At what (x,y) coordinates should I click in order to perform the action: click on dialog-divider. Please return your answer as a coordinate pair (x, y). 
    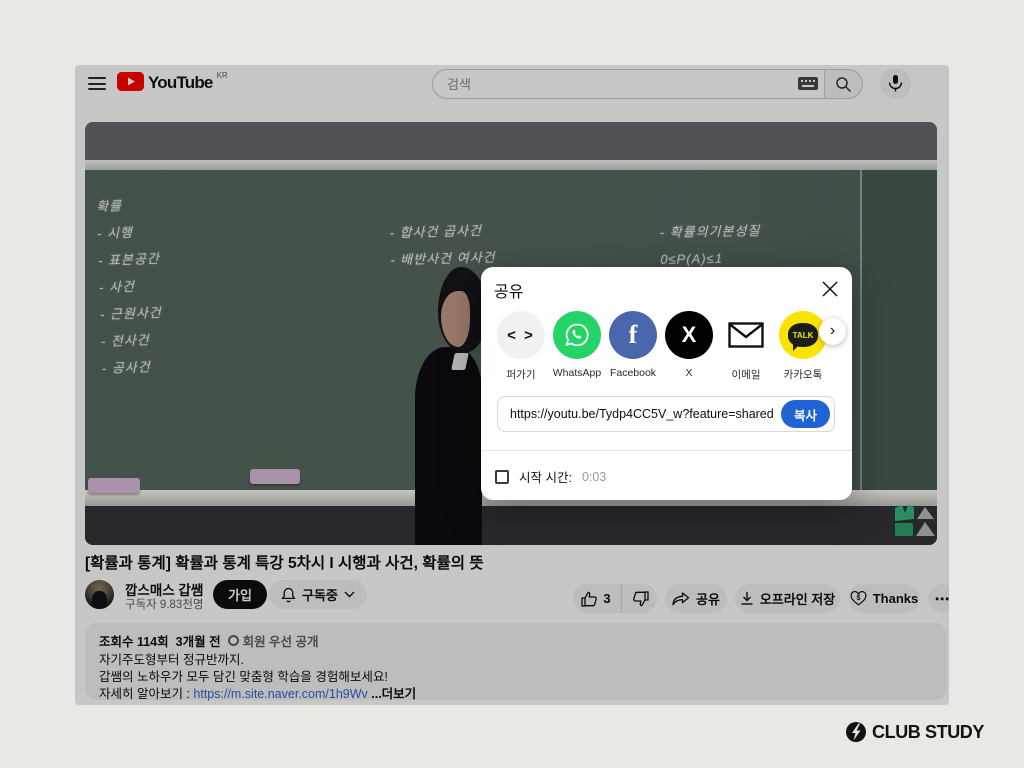
    Looking at the image, I should click on (666, 450).